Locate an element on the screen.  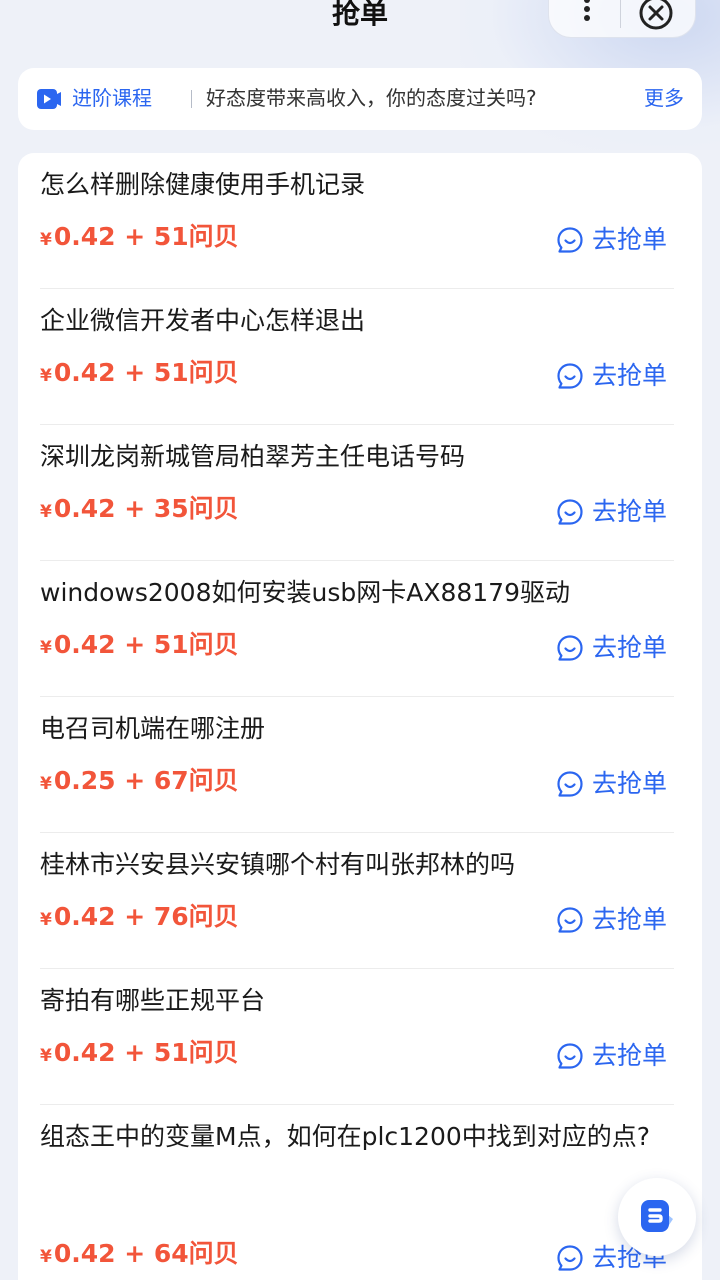
floating-assistant-button is located at coordinates (657, 1217).